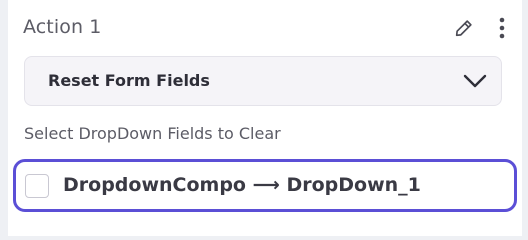 This screenshot has width=528, height=240. I want to click on action-title: Action 1, so click(62, 27).